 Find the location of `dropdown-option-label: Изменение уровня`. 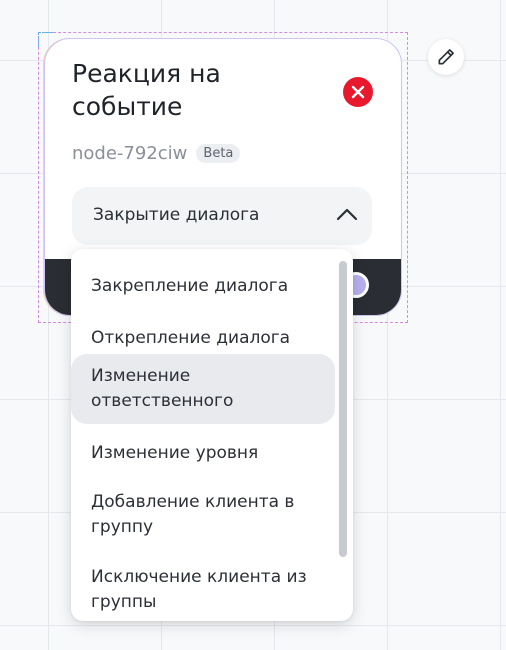

dropdown-option-label: Изменение уровня is located at coordinates (175, 452).